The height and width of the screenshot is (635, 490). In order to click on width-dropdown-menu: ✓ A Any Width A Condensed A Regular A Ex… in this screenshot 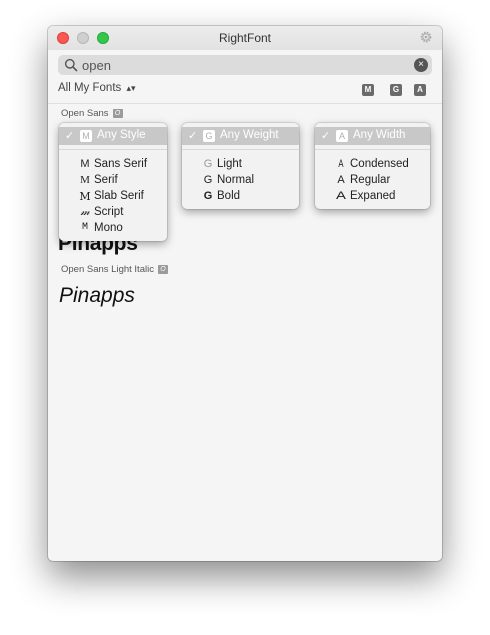, I will do `click(372, 166)`.